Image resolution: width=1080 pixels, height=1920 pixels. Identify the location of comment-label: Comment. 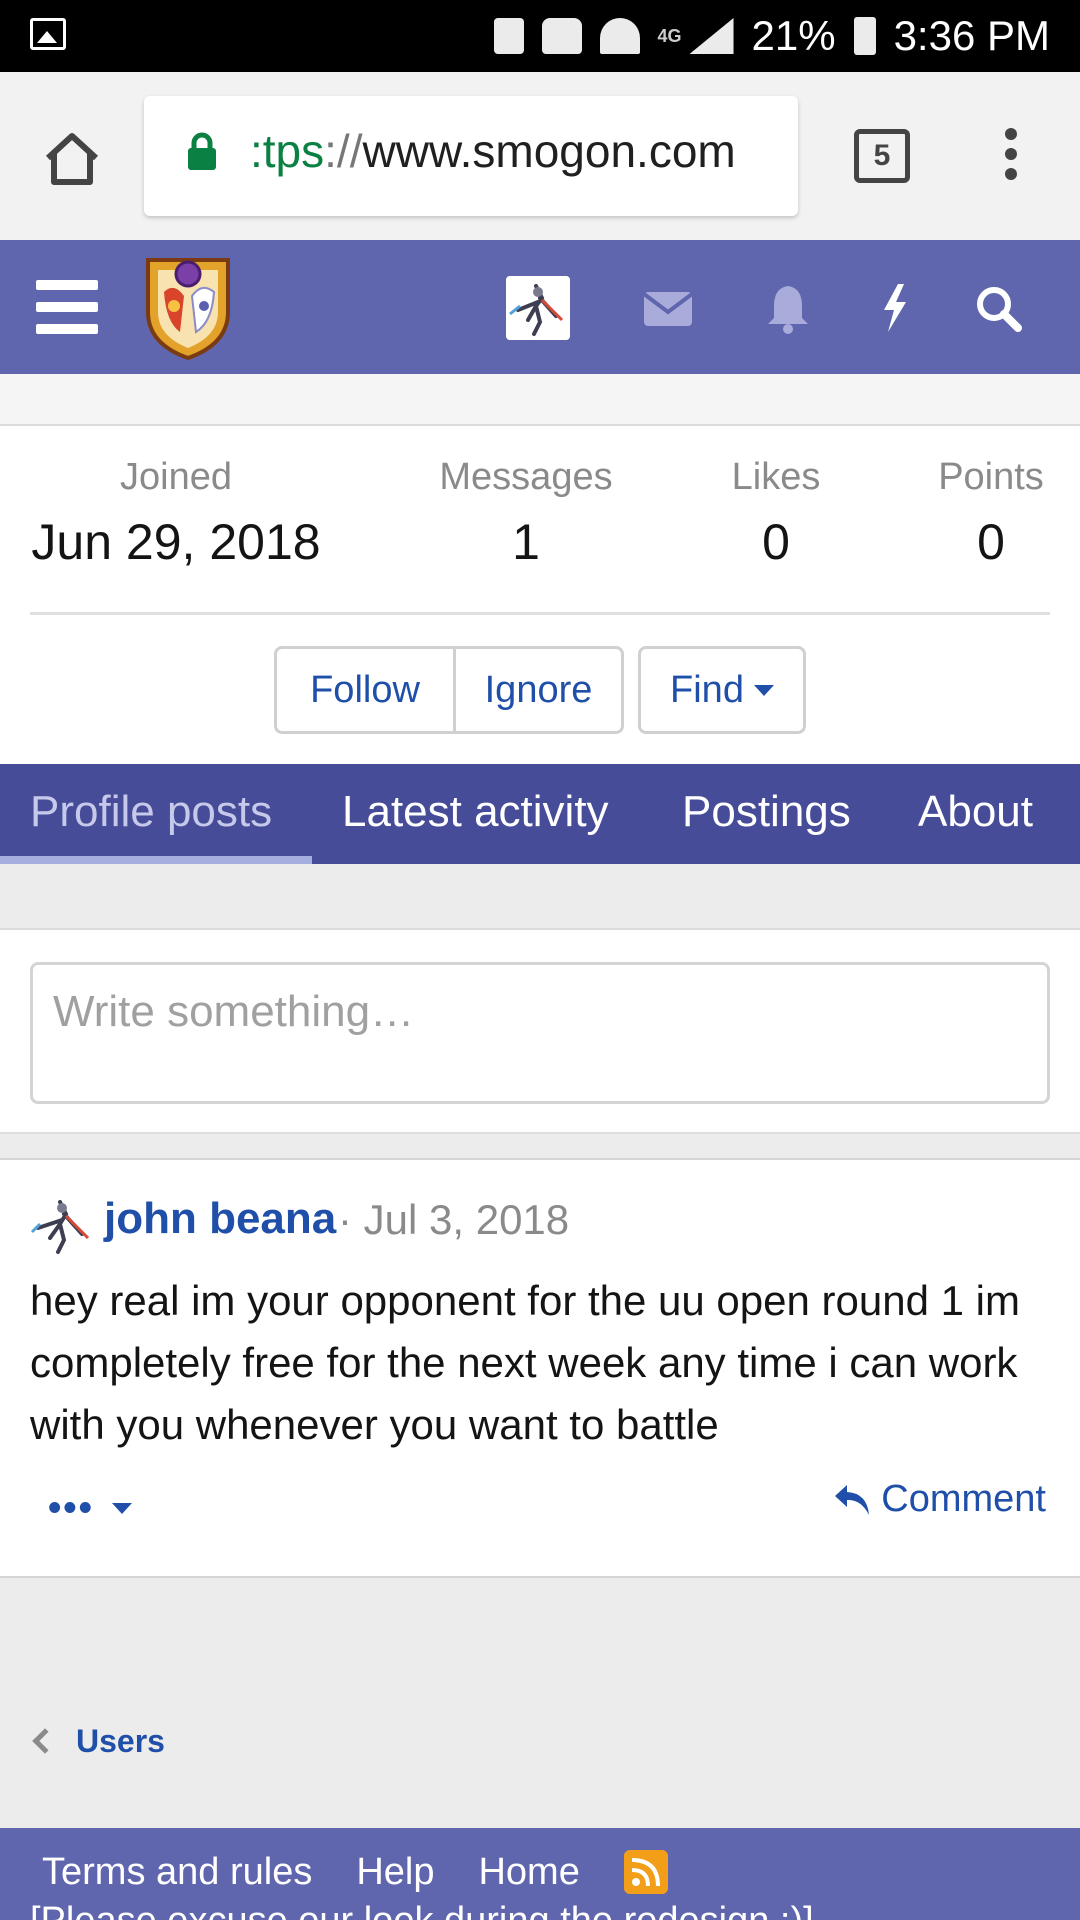
(963, 1499).